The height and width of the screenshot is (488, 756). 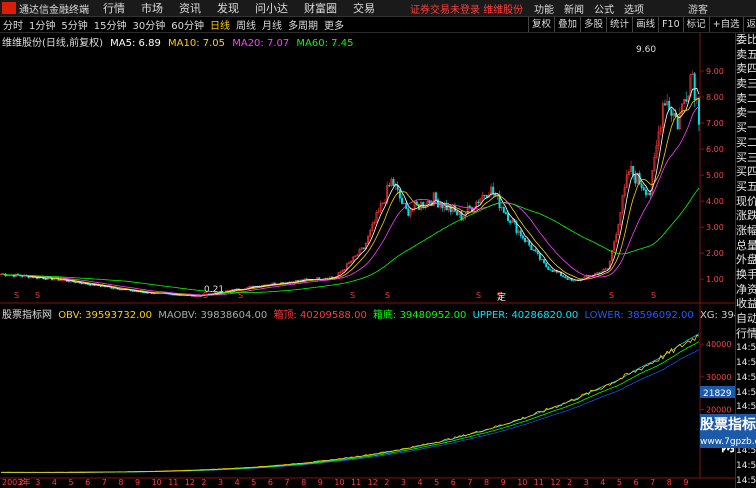 What do you see at coordinates (746, 54) in the screenshot?
I see `panel-item: 卖五` at bounding box center [746, 54].